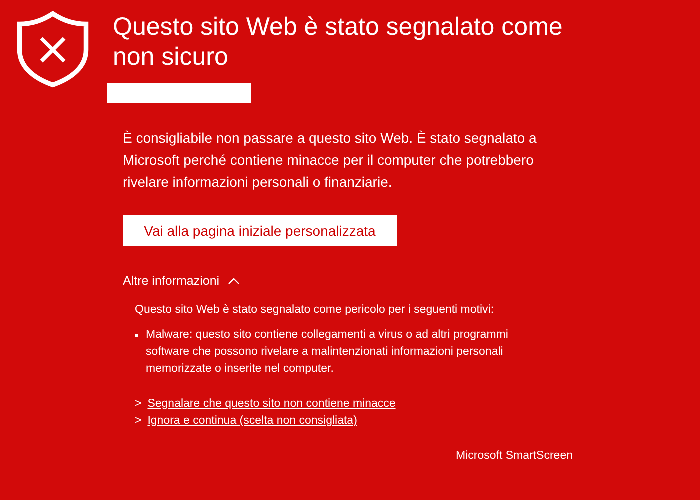 The height and width of the screenshot is (500, 700). What do you see at coordinates (315, 310) in the screenshot?
I see `reasons-intro: Questo sito Web è stato segnalato come pericolo per i seguenti motivi:` at bounding box center [315, 310].